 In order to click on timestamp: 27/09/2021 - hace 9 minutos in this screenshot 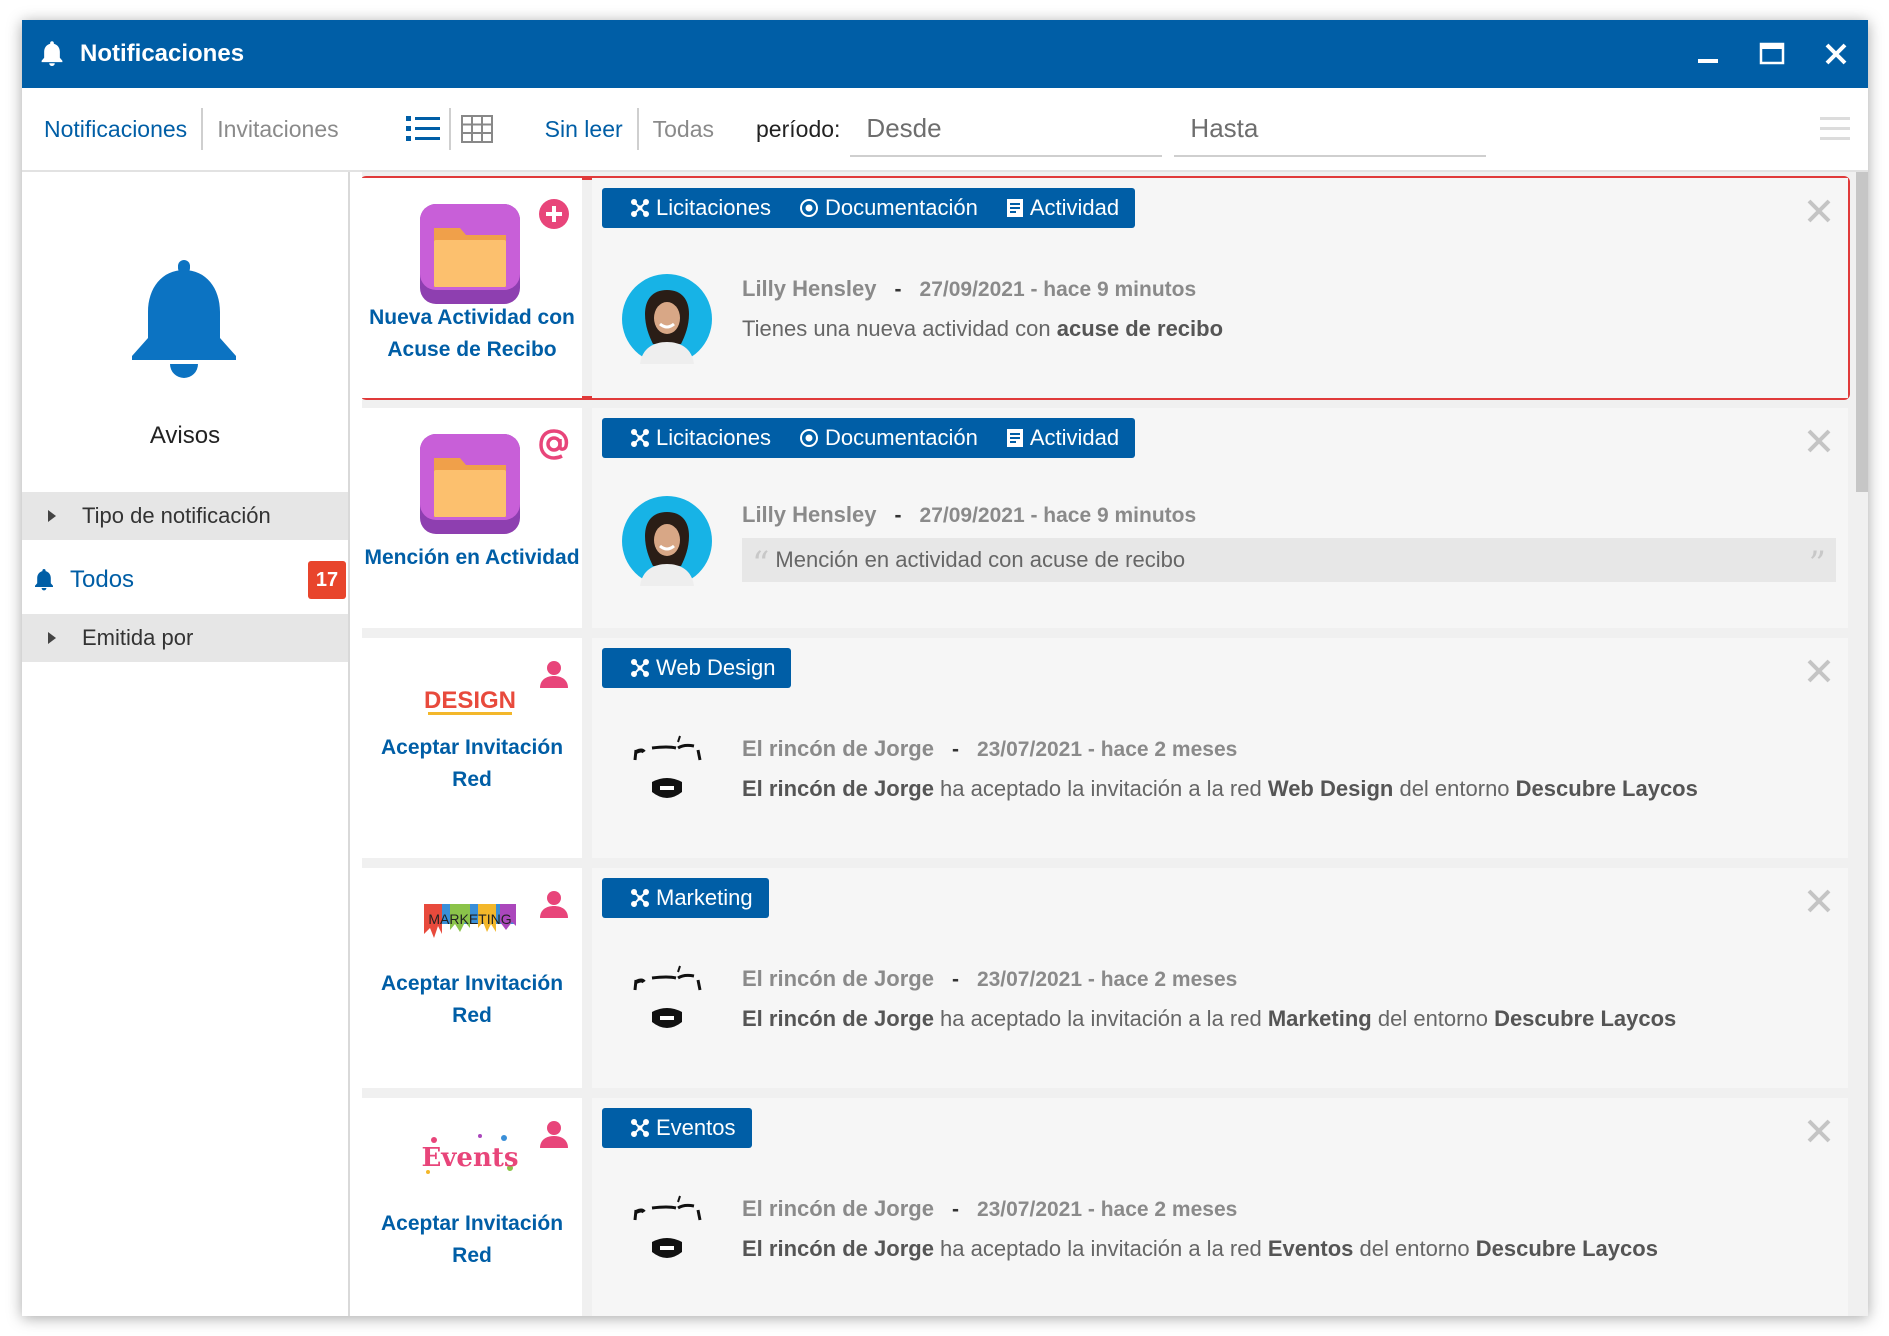, I will do `click(1058, 289)`.